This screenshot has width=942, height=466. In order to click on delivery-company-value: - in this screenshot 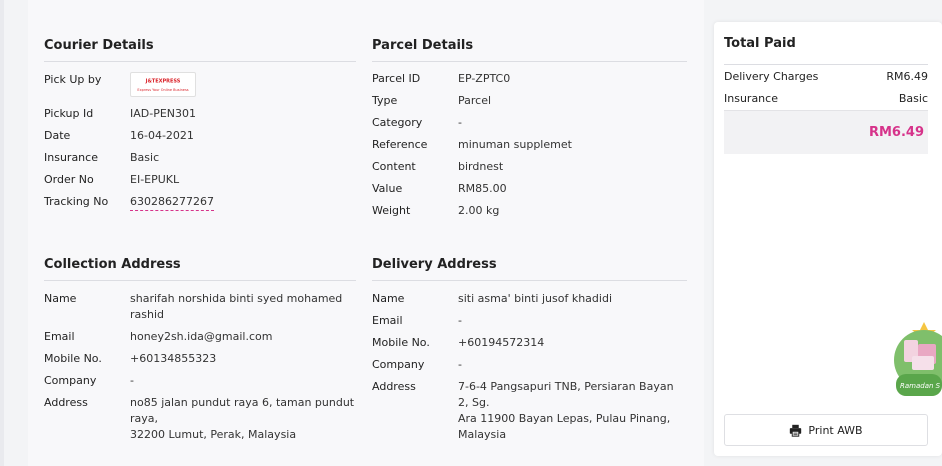, I will do `click(460, 364)`.